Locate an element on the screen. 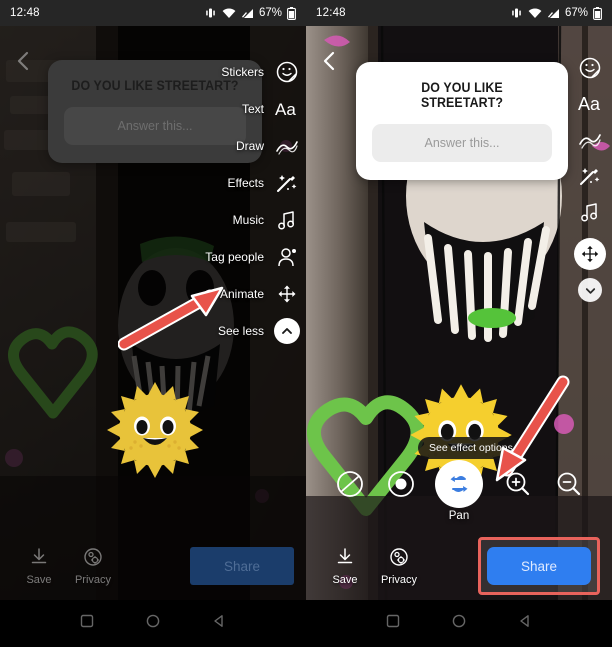 The width and height of the screenshot is (612, 647). tool-item-stickers: Stickers is located at coordinates (252, 72).